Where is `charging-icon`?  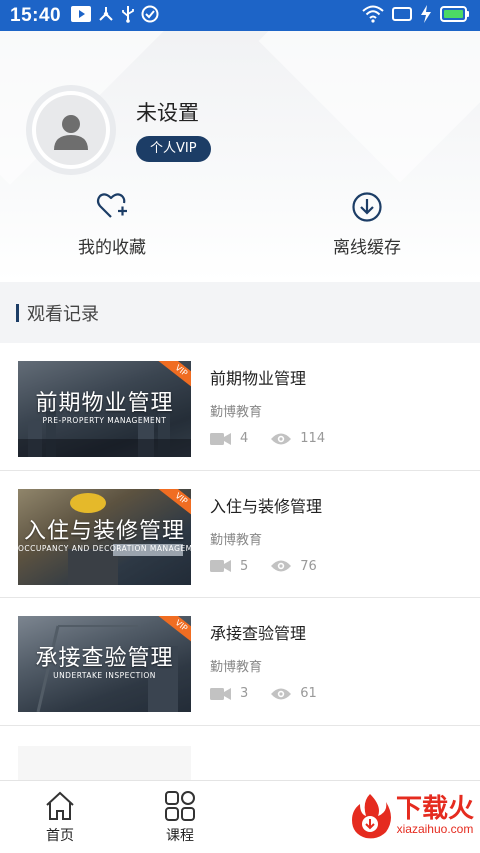
charging-icon is located at coordinates (426, 15).